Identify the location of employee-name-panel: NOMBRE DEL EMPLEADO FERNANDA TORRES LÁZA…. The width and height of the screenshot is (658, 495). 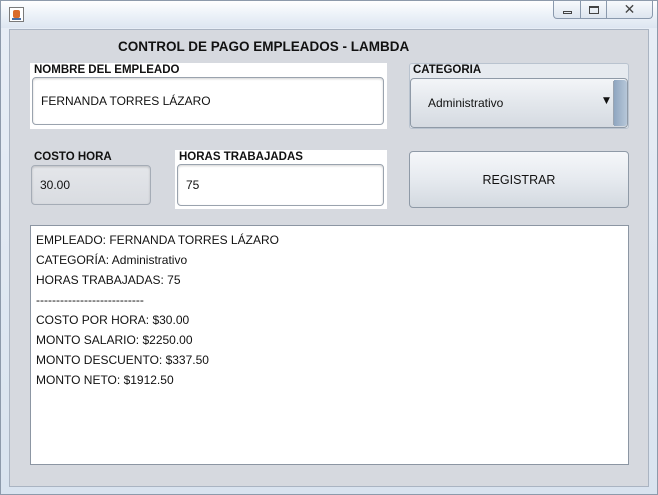
(208, 96).